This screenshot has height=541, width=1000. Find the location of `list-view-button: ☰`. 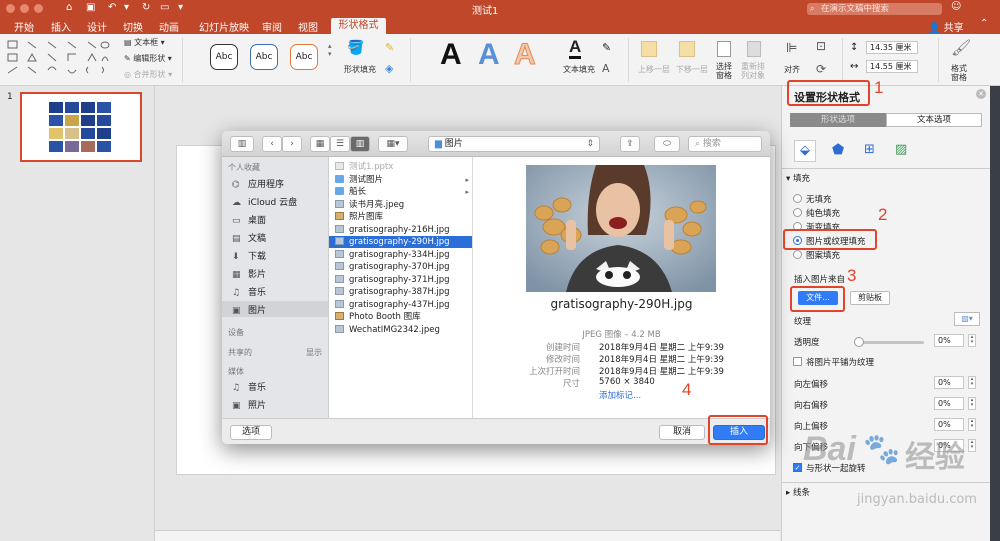

list-view-button: ☰ is located at coordinates (340, 144).